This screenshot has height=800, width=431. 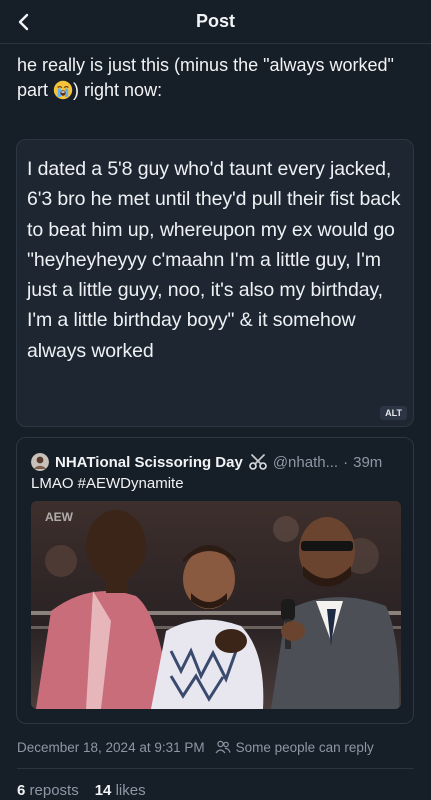 I want to click on likes-count: 14, so click(x=103, y=790).